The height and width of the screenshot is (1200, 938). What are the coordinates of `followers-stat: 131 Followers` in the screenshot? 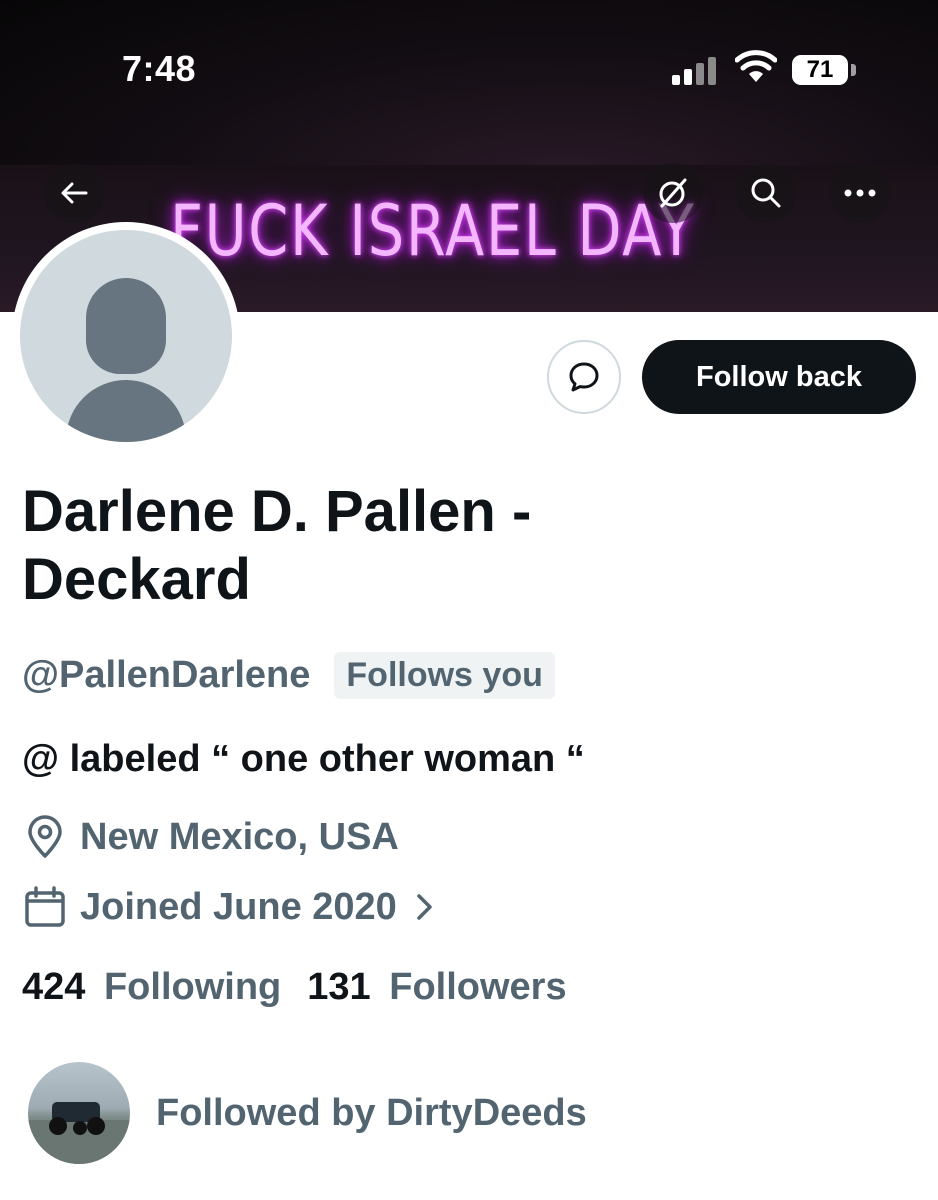 It's located at (436, 987).